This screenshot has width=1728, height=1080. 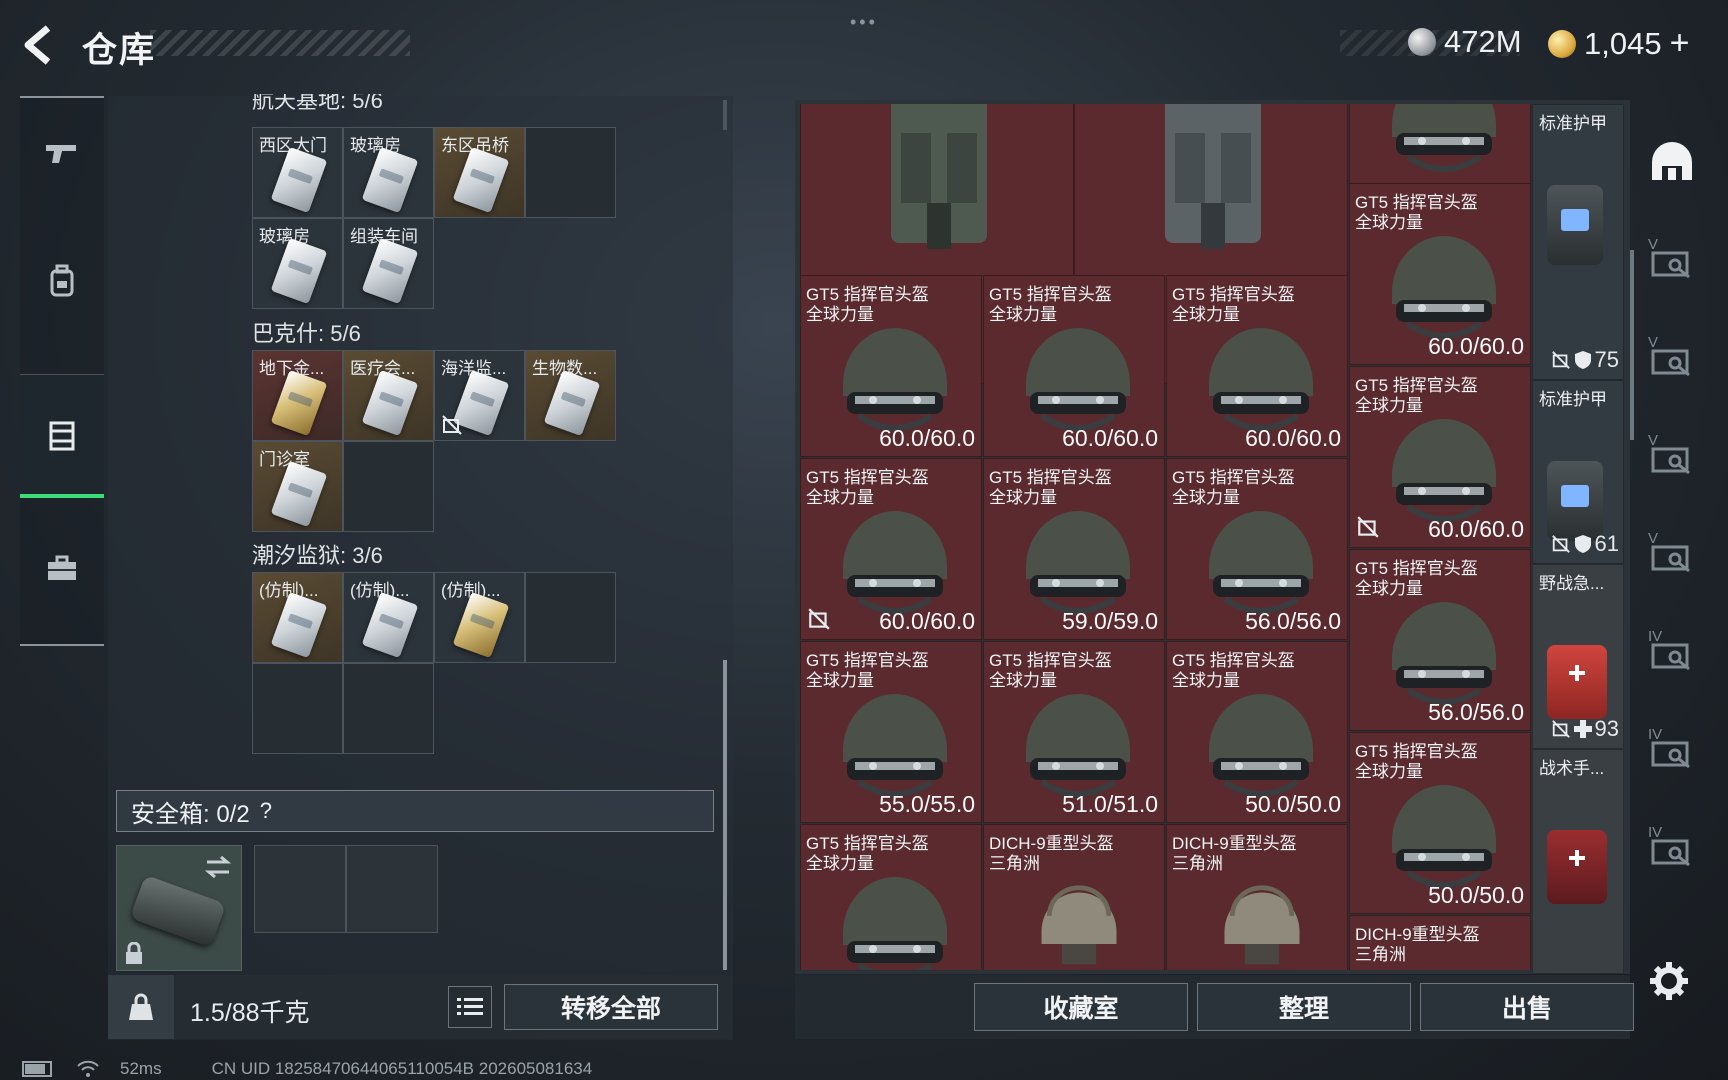 I want to click on tab-backpack, so click(x=62, y=281).